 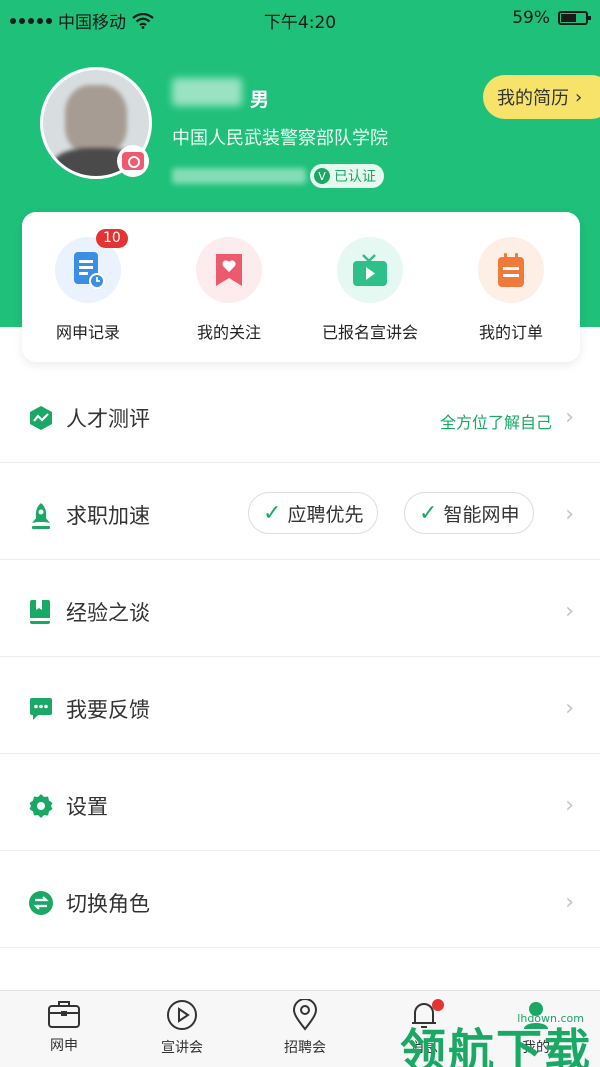 I want to click on smart-application-pill: ✓ 智能网申, so click(x=469, y=513).